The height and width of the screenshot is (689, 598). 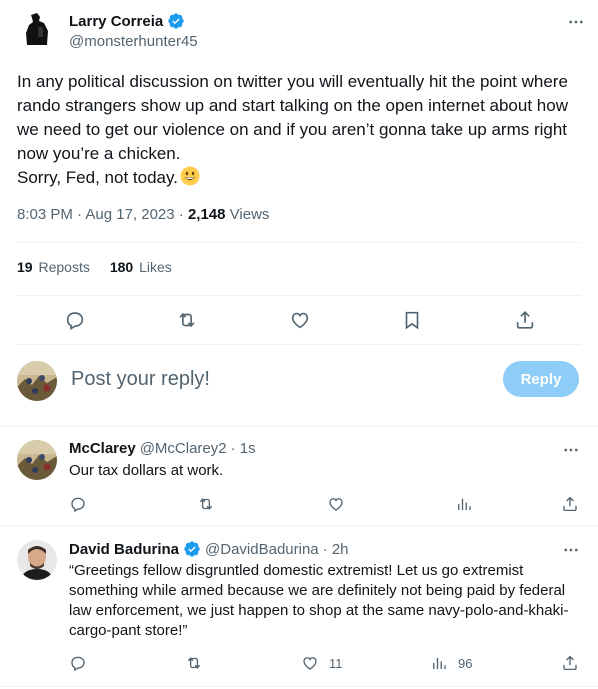 What do you see at coordinates (102, 214) in the screenshot?
I see `timestamp: 8:03 PM · Aug 17, 2023 ·` at bounding box center [102, 214].